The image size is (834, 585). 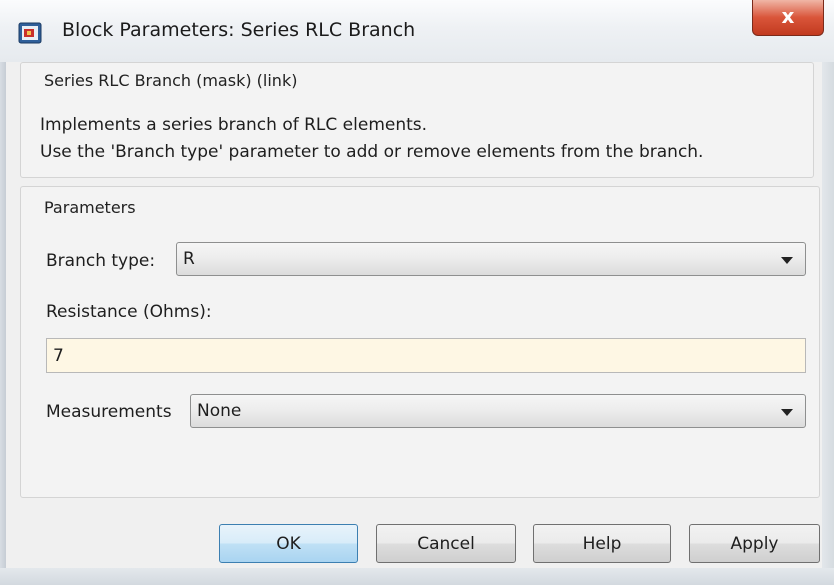 What do you see at coordinates (498, 411) in the screenshot?
I see `measurements-dropdown: None` at bounding box center [498, 411].